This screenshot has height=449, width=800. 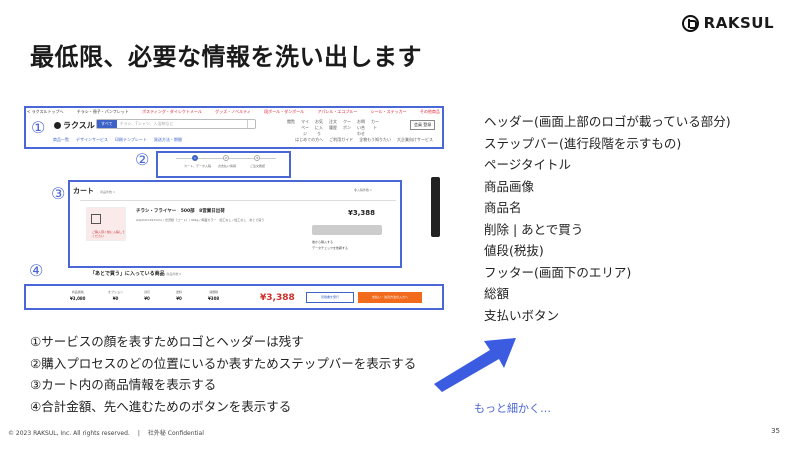 What do you see at coordinates (514, 250) in the screenshot?
I see `list-item: 値段(税抜)` at bounding box center [514, 250].